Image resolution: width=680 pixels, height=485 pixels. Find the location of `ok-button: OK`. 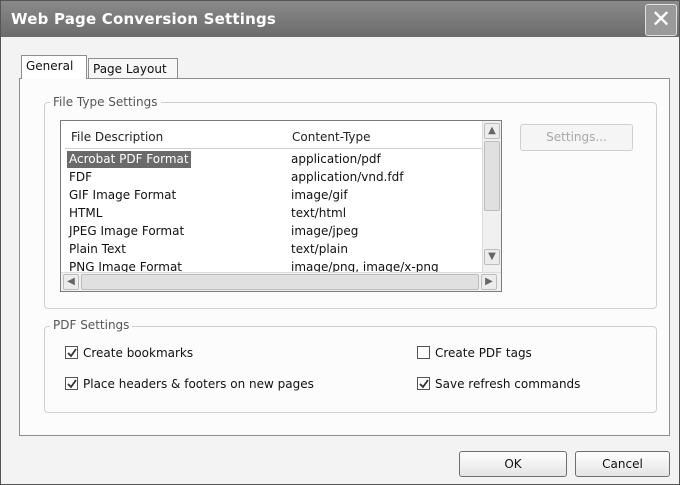

ok-button: OK is located at coordinates (513, 464).